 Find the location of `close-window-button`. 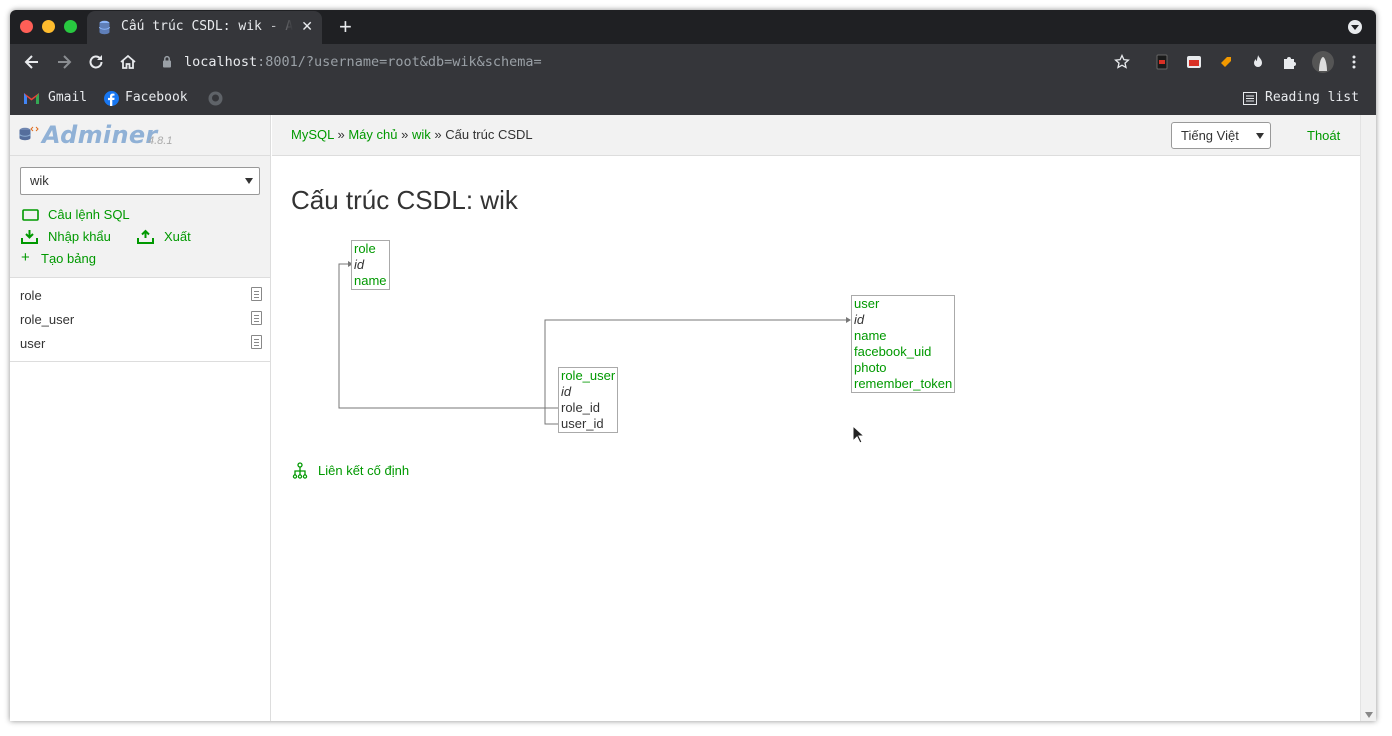

close-window-button is located at coordinates (26, 26).